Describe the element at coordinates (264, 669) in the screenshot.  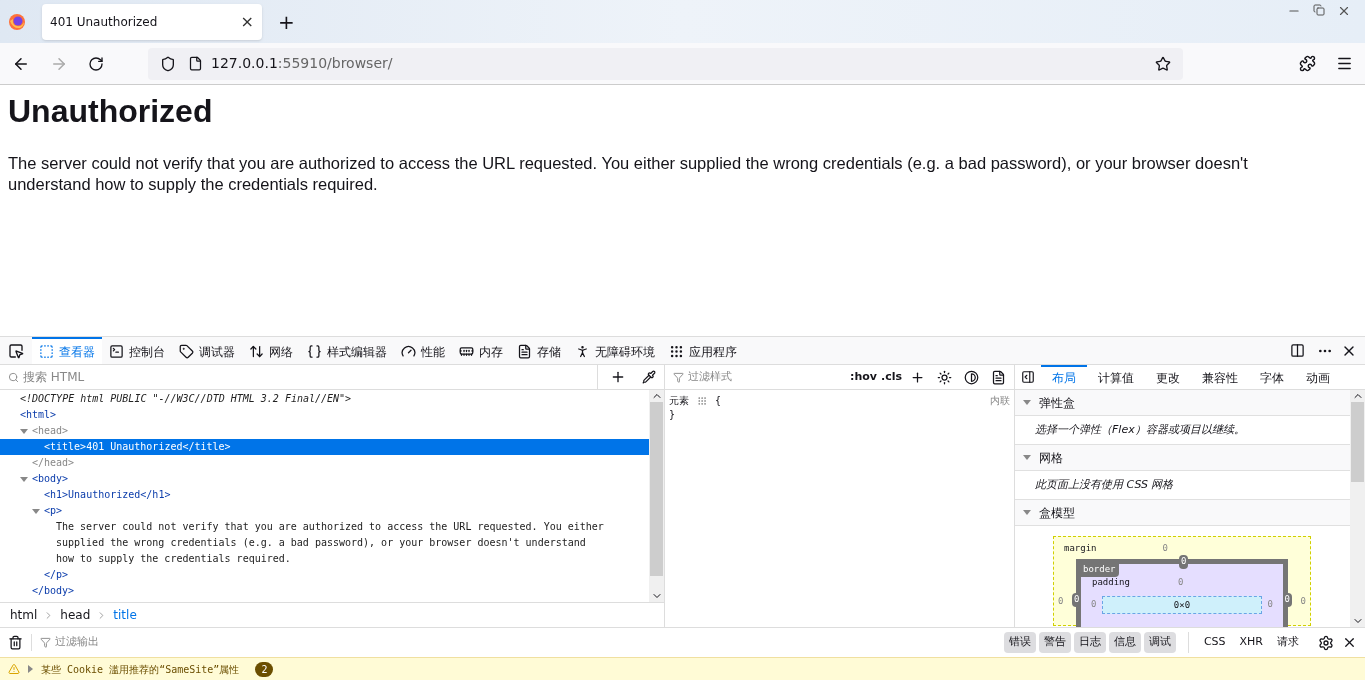
I see `count-badge: 2` at that location.